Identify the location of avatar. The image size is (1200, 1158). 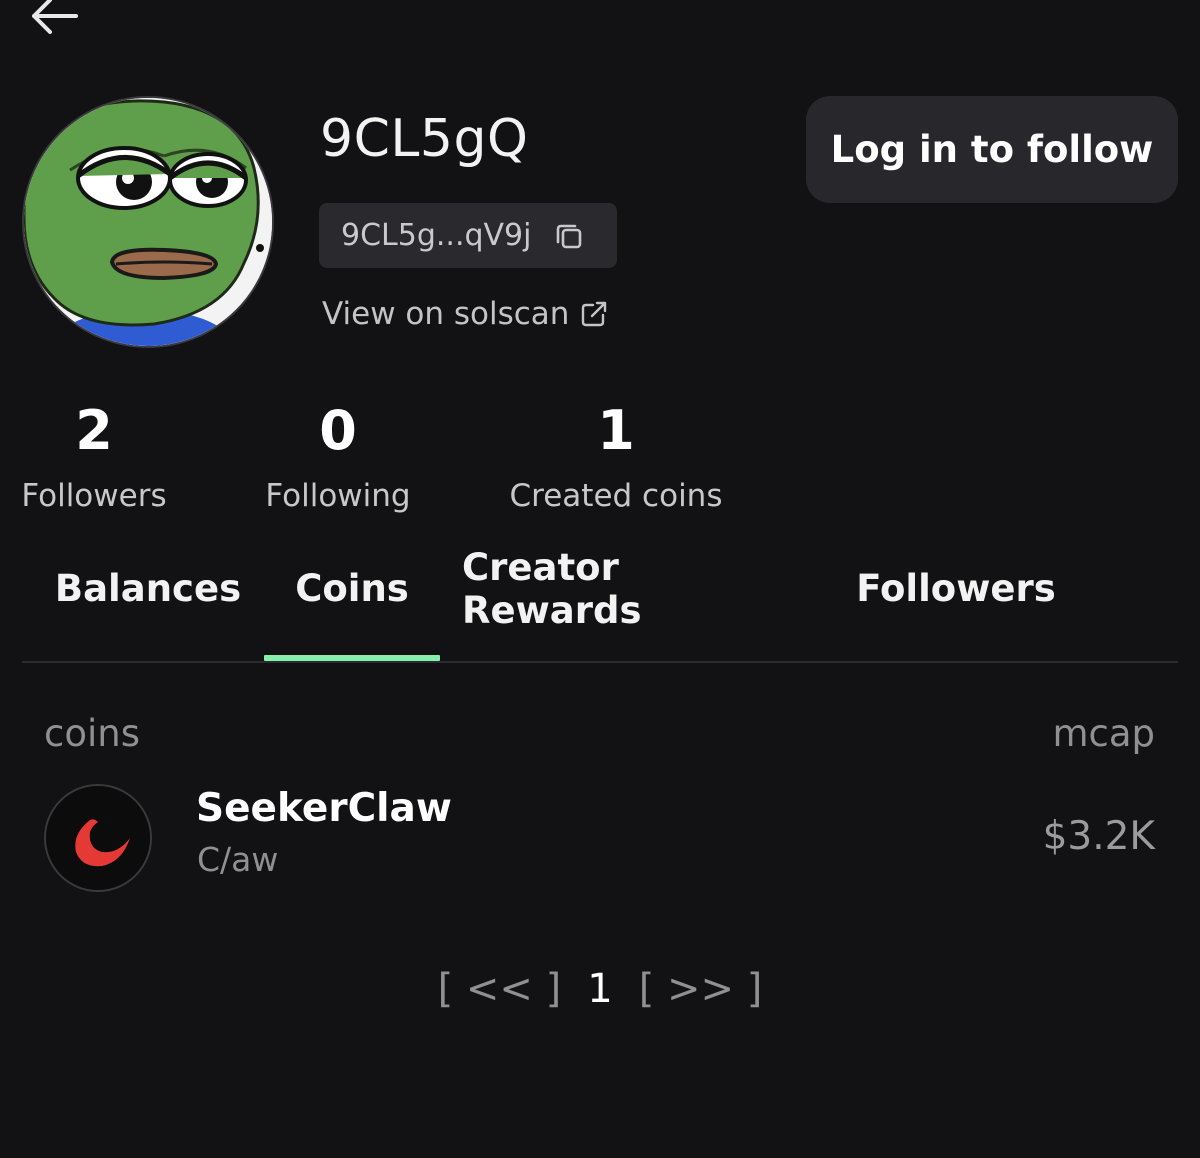
(148, 222).